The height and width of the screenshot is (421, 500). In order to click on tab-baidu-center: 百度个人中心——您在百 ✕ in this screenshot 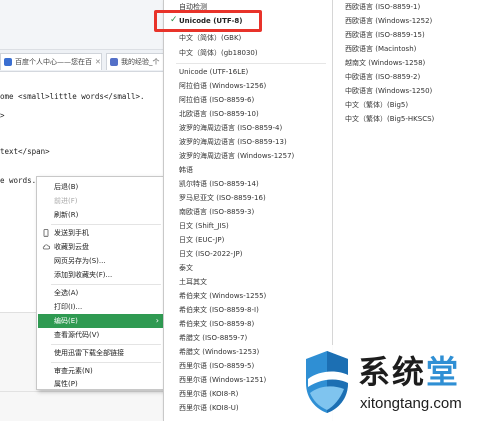, I will do `click(51, 61)`.